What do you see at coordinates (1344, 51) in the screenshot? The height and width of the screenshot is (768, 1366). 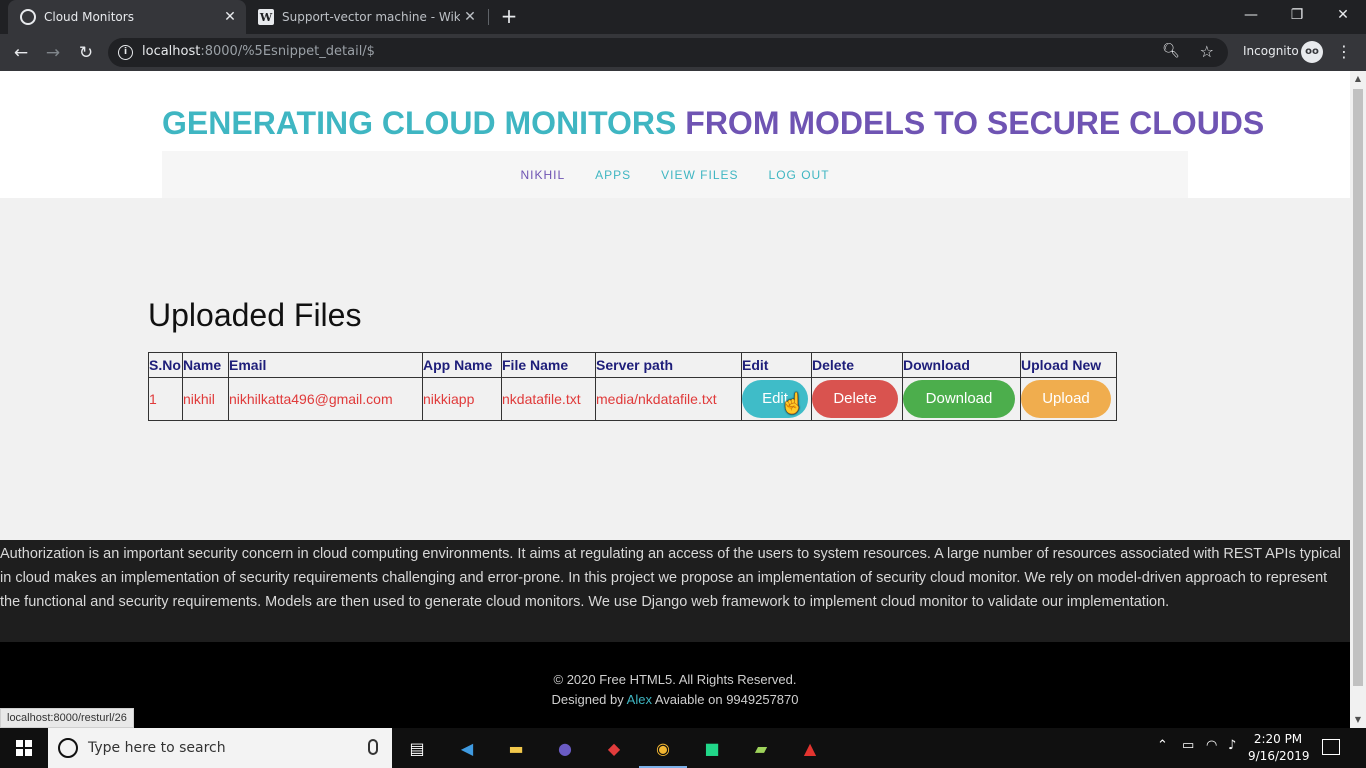 I see `browser-menu-icon: ⋮` at bounding box center [1344, 51].